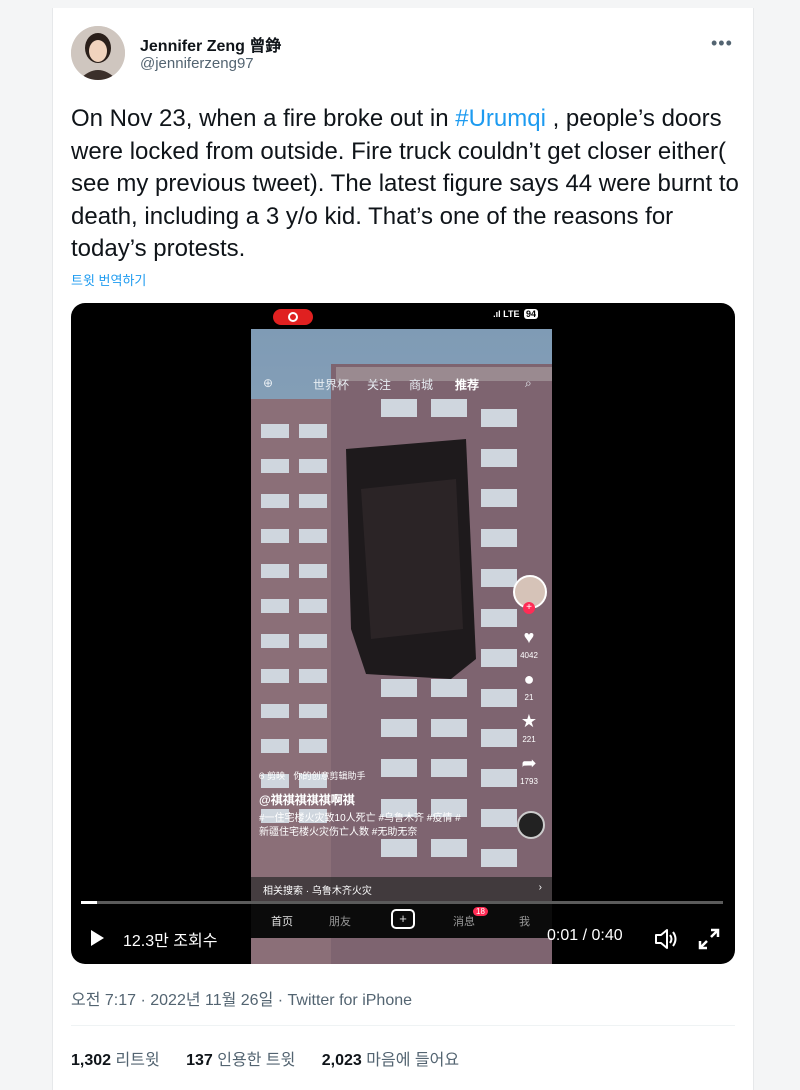 The image size is (800, 1090). I want to click on favorite-count: 221, so click(529, 739).